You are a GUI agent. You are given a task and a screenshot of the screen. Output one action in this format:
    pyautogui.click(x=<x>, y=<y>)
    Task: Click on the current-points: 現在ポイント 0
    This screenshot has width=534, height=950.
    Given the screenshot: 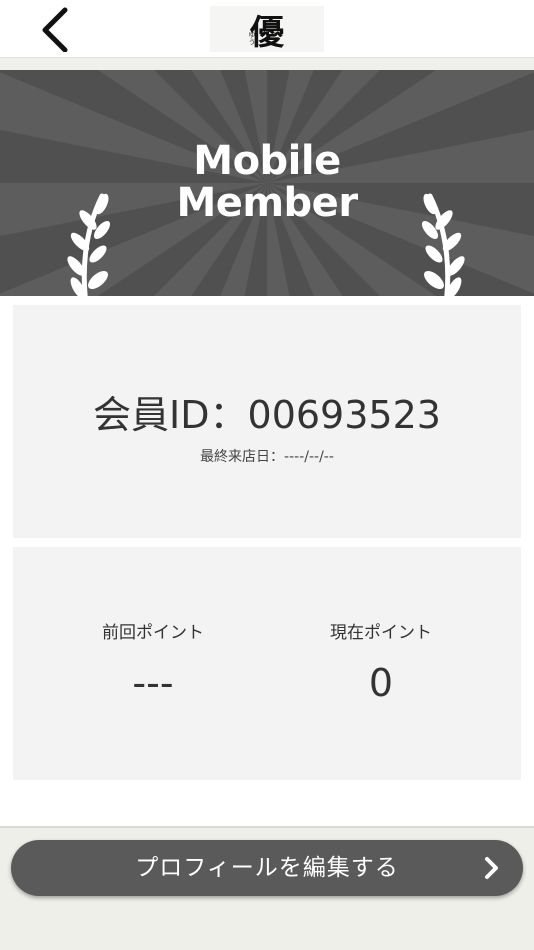 What is the action you would take?
    pyautogui.click(x=381, y=664)
    